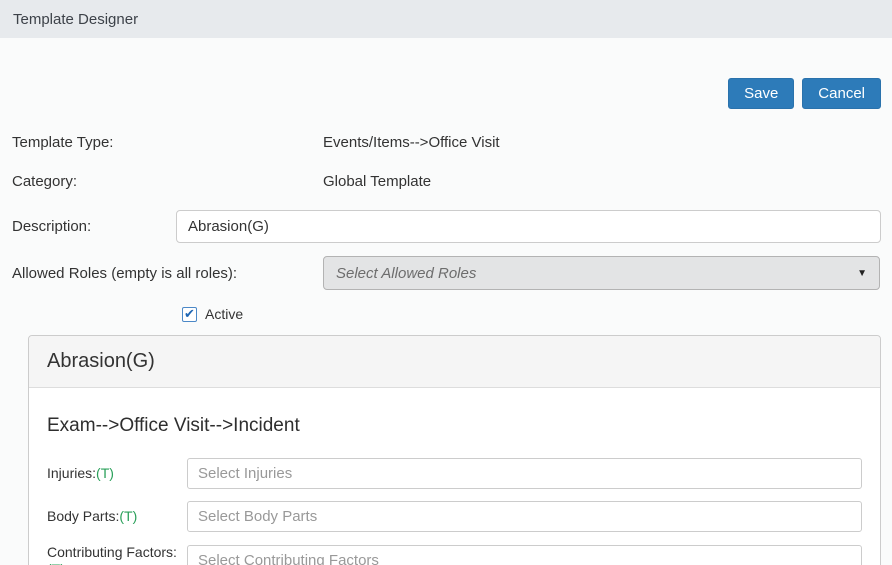 The image size is (892, 565). Describe the element at coordinates (761, 93) in the screenshot. I see `save-button: Save` at that location.